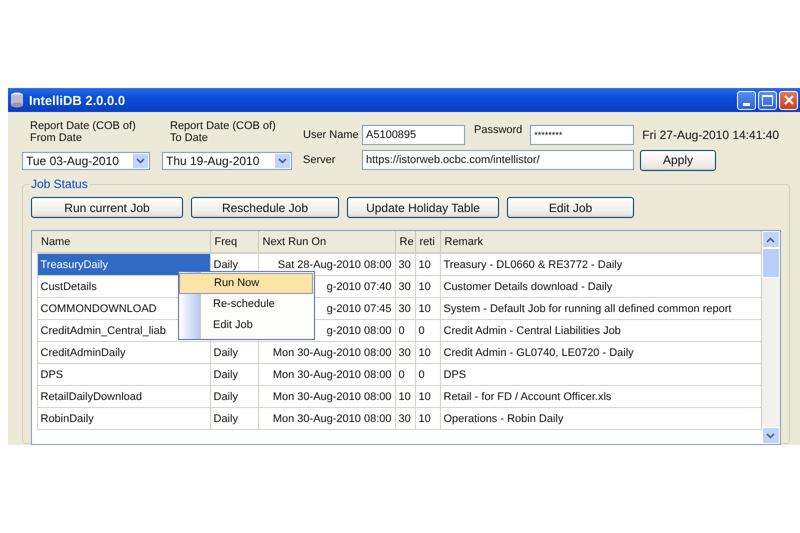 This screenshot has height=533, width=800. What do you see at coordinates (600, 331) in the screenshot?
I see `table-cell: Credit Admin - Central Liabilities Job` at bounding box center [600, 331].